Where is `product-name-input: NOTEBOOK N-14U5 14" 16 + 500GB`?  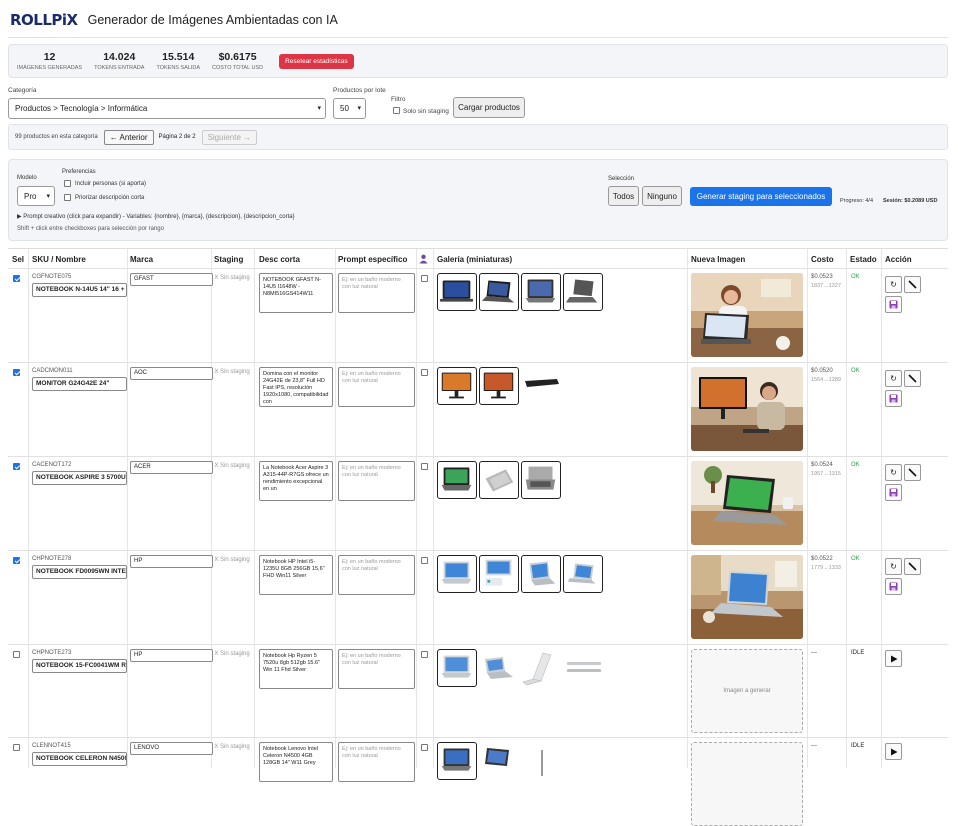 product-name-input: NOTEBOOK N-14U5 14" 16 + 500GB is located at coordinates (79, 290).